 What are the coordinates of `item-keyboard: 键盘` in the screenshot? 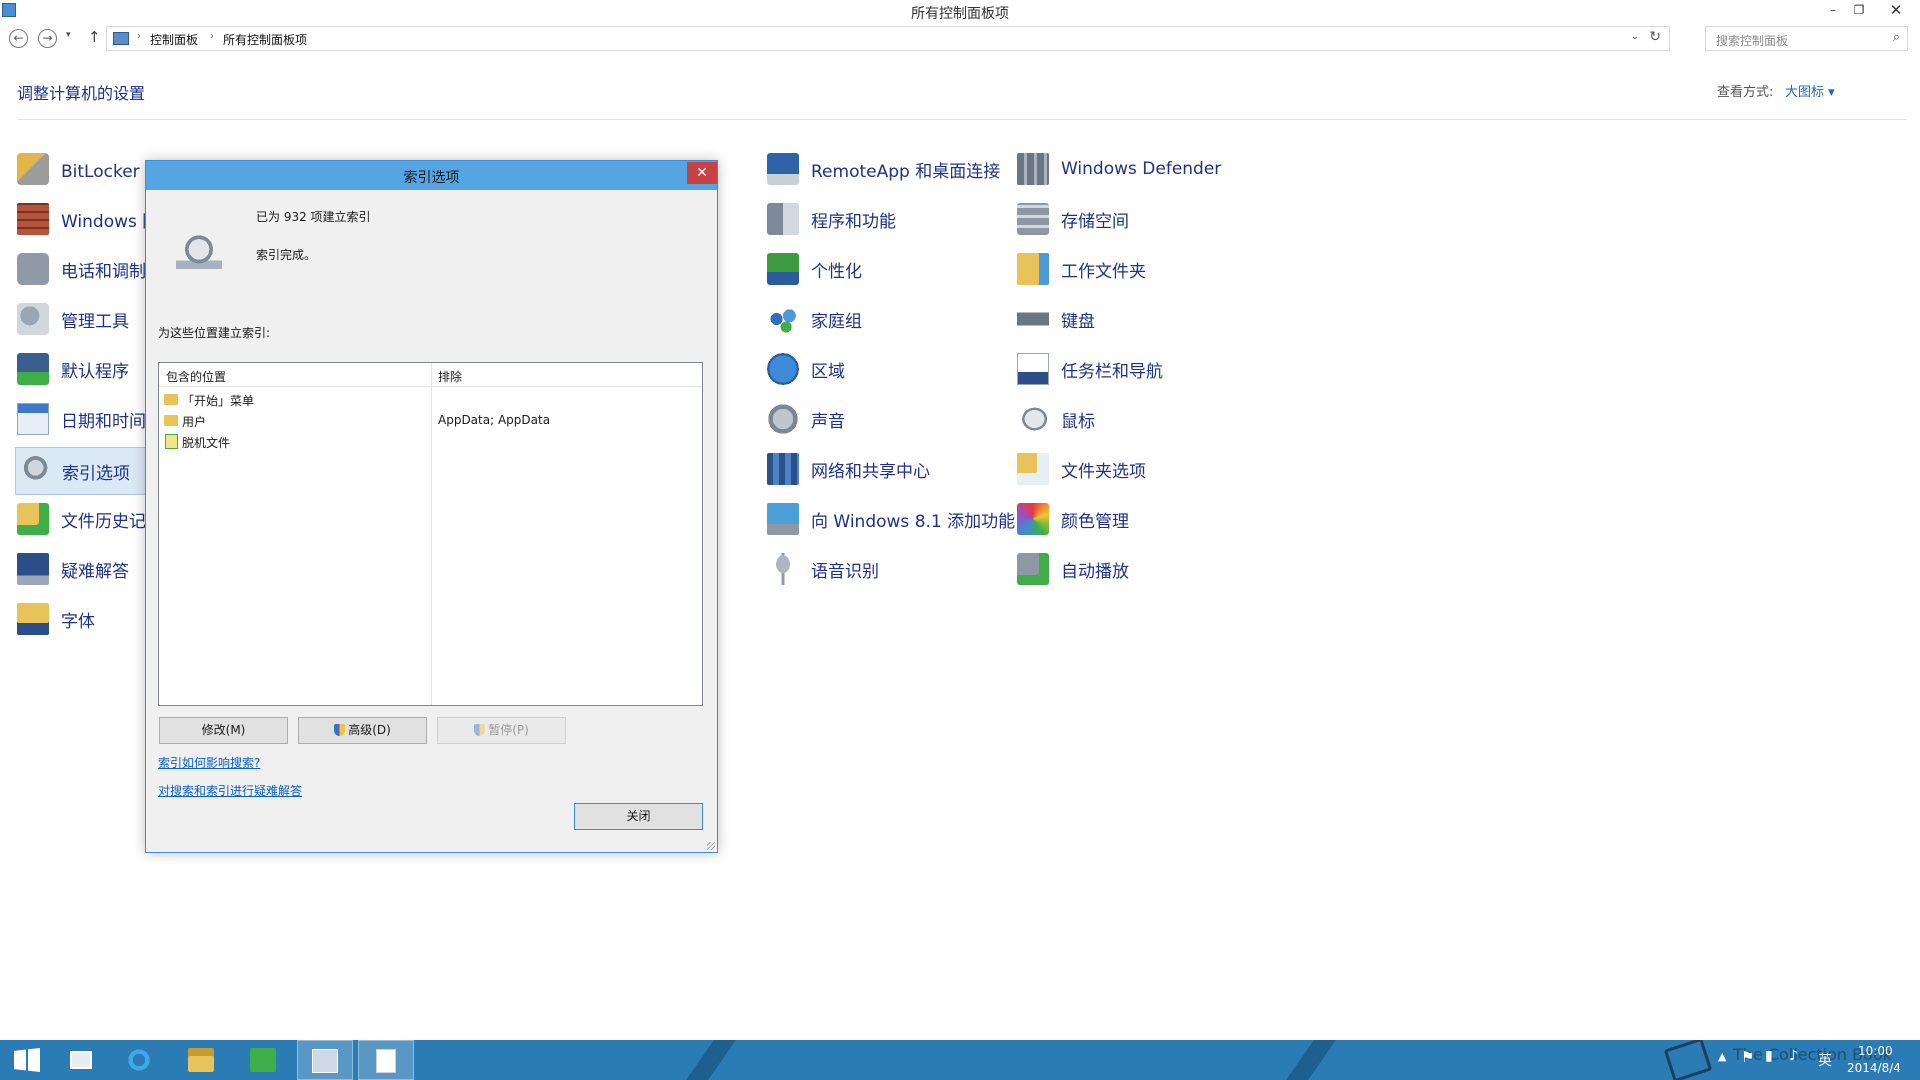 It's located at (1056, 319).